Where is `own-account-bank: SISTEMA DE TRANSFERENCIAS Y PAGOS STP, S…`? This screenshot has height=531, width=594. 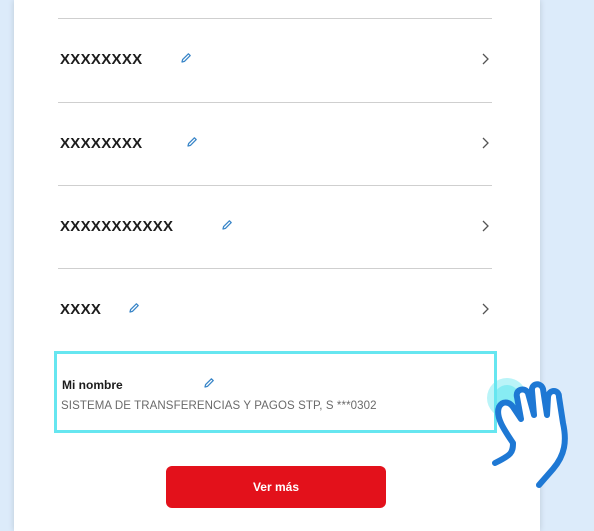 own-account-bank: SISTEMA DE TRANSFERENCIAS Y PAGOS STP, S… is located at coordinates (219, 406).